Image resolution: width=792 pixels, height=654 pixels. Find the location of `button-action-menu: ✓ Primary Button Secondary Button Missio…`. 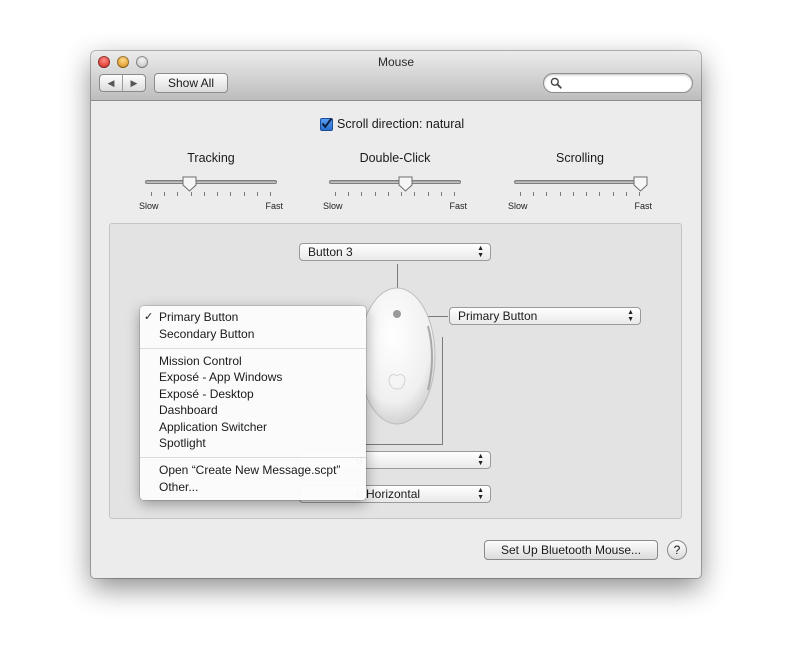

button-action-menu: ✓ Primary Button Secondary Button Missio… is located at coordinates (253, 403).